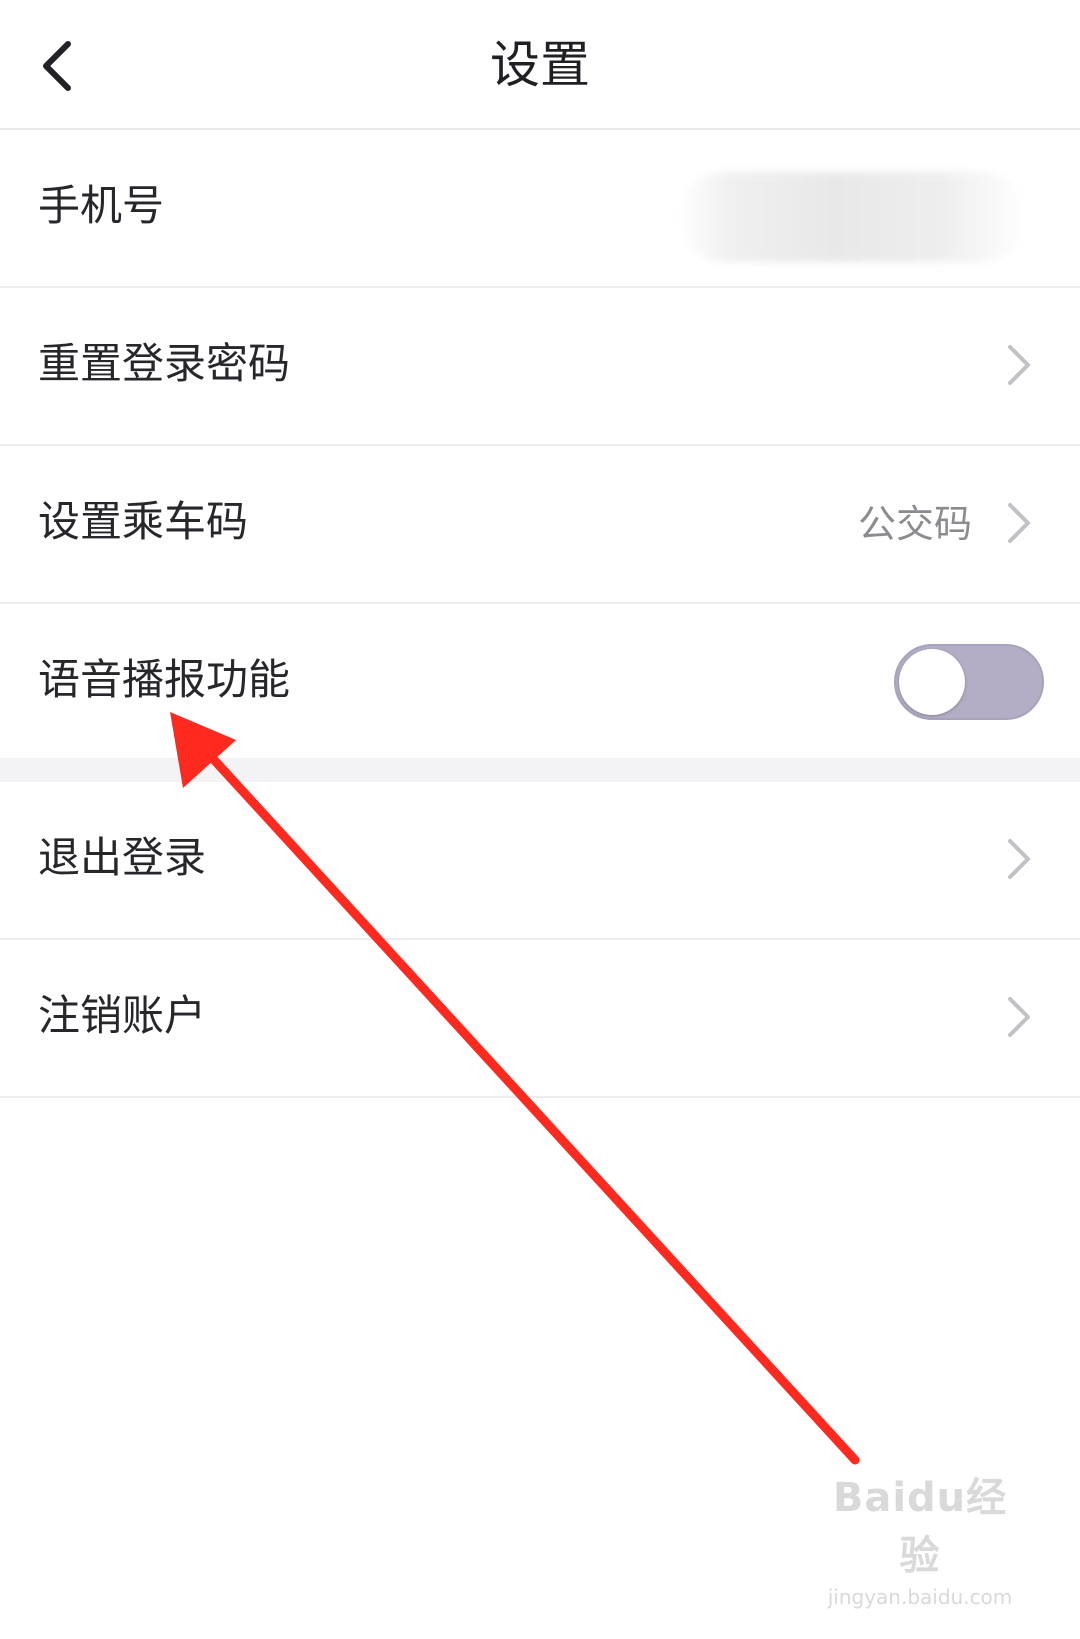  Describe the element at coordinates (540, 209) in the screenshot. I see `phone-number-row: 手机号` at that location.